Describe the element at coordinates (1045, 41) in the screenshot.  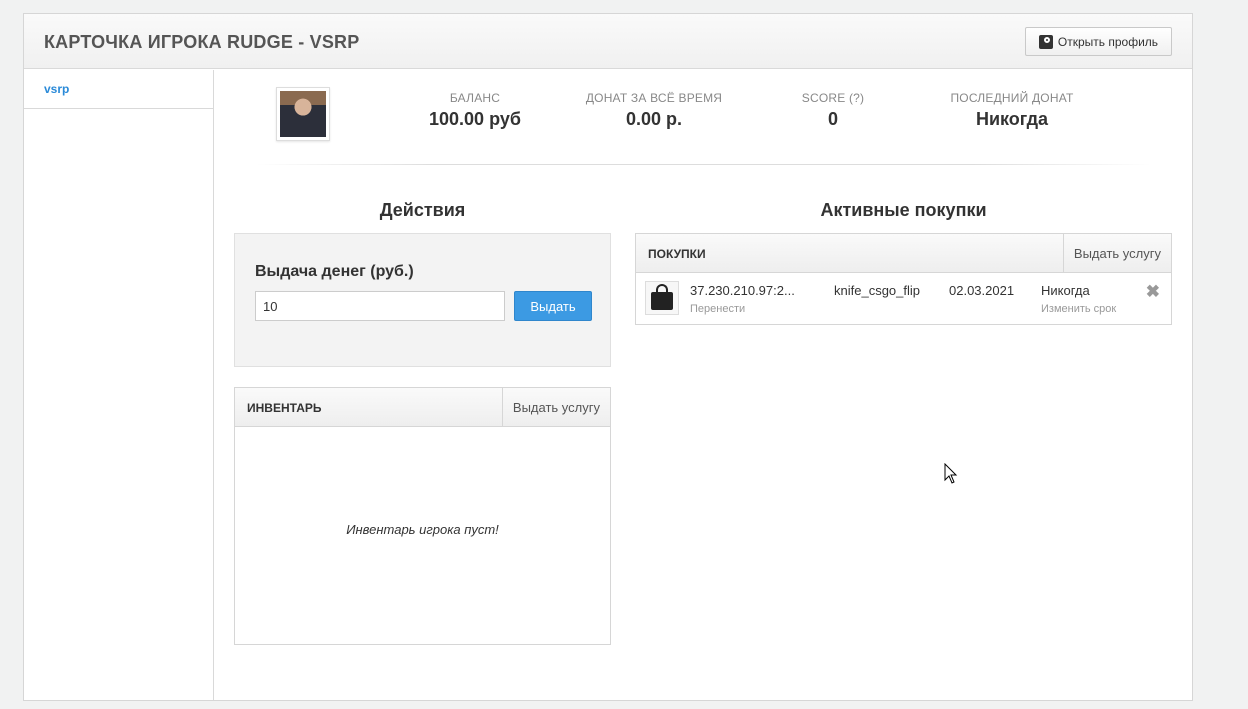
I see `steam-icon` at that location.